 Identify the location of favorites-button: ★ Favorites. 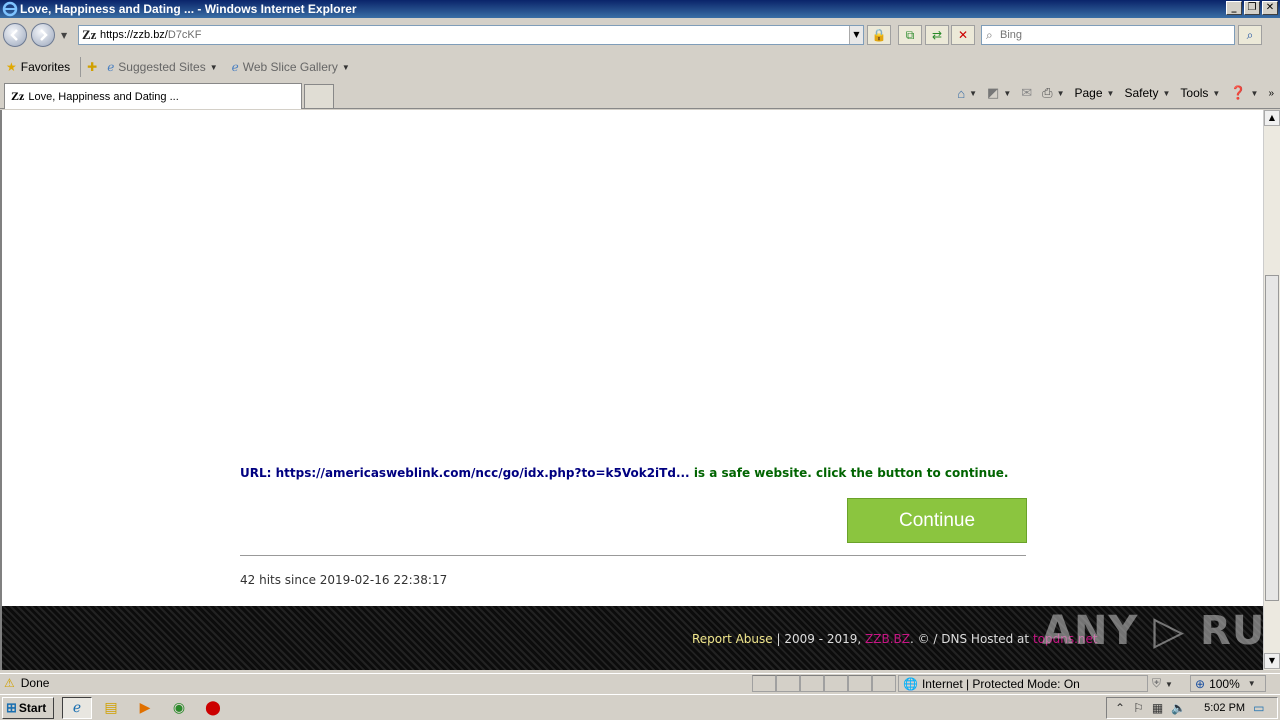
(38, 67).